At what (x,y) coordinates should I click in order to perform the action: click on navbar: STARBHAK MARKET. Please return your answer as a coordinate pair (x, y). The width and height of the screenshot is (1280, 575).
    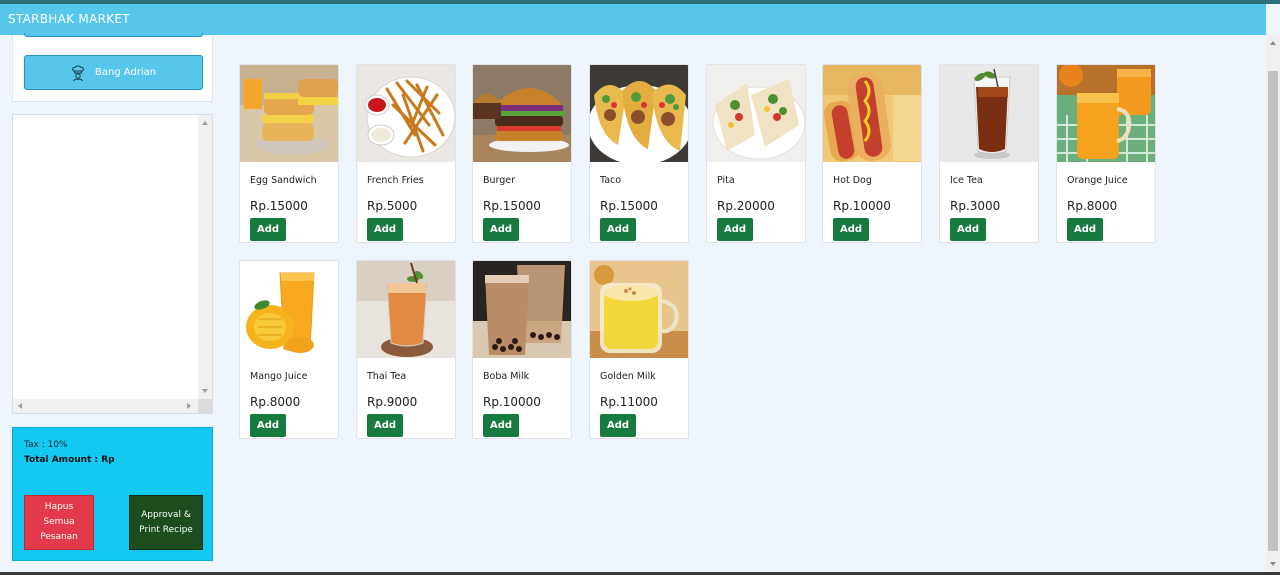
    Looking at the image, I should click on (633, 19).